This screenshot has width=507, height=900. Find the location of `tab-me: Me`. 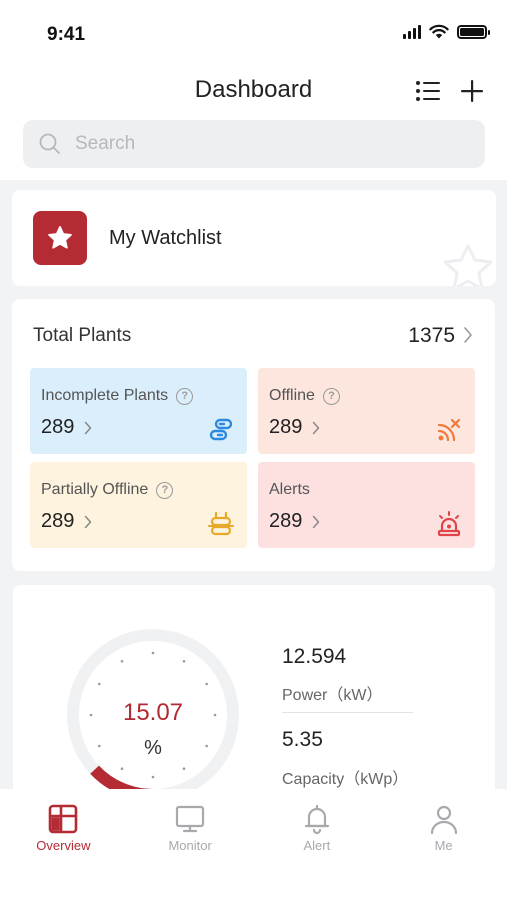

tab-me: Me is located at coordinates (443, 824).